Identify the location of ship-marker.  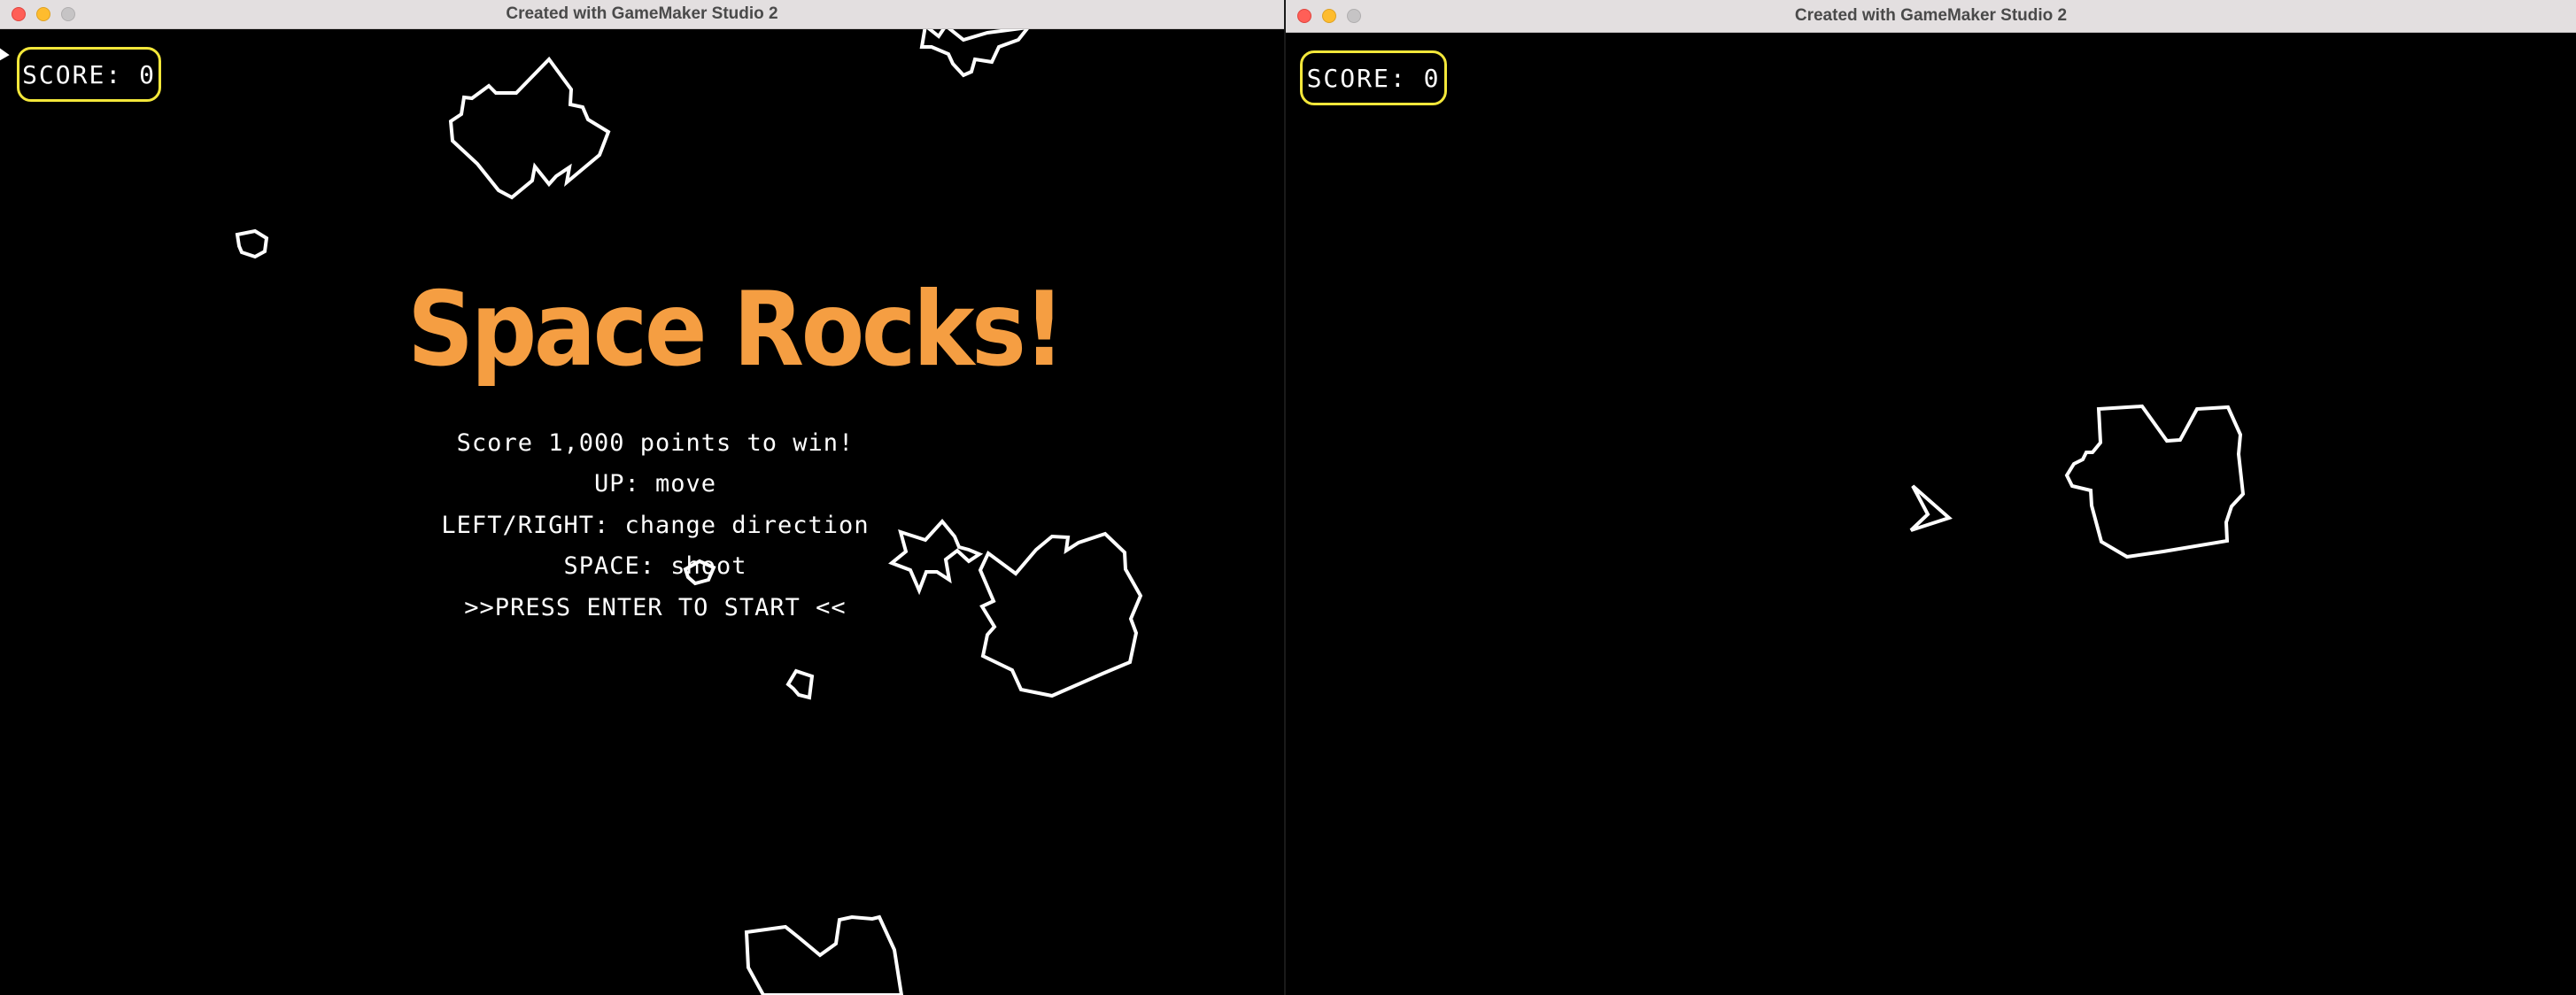
(5, 55).